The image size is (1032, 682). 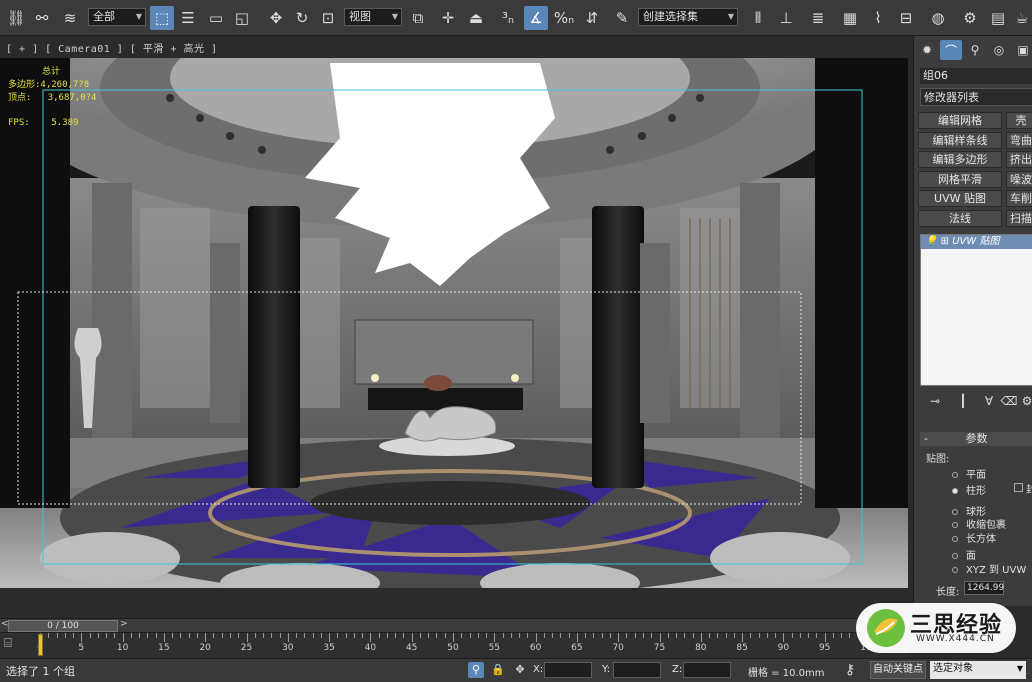 What do you see at coordinates (1019, 120) in the screenshot?
I see `modifier-button: 壳` at bounding box center [1019, 120].